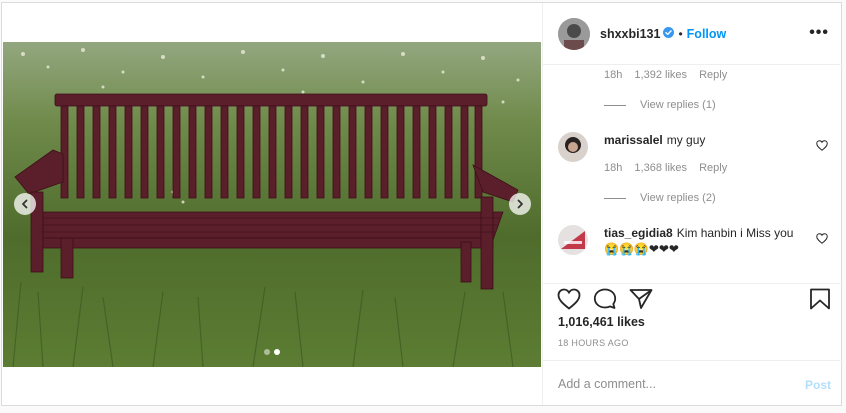 The height and width of the screenshot is (413, 846). I want to click on next-slide-button, so click(520, 204).